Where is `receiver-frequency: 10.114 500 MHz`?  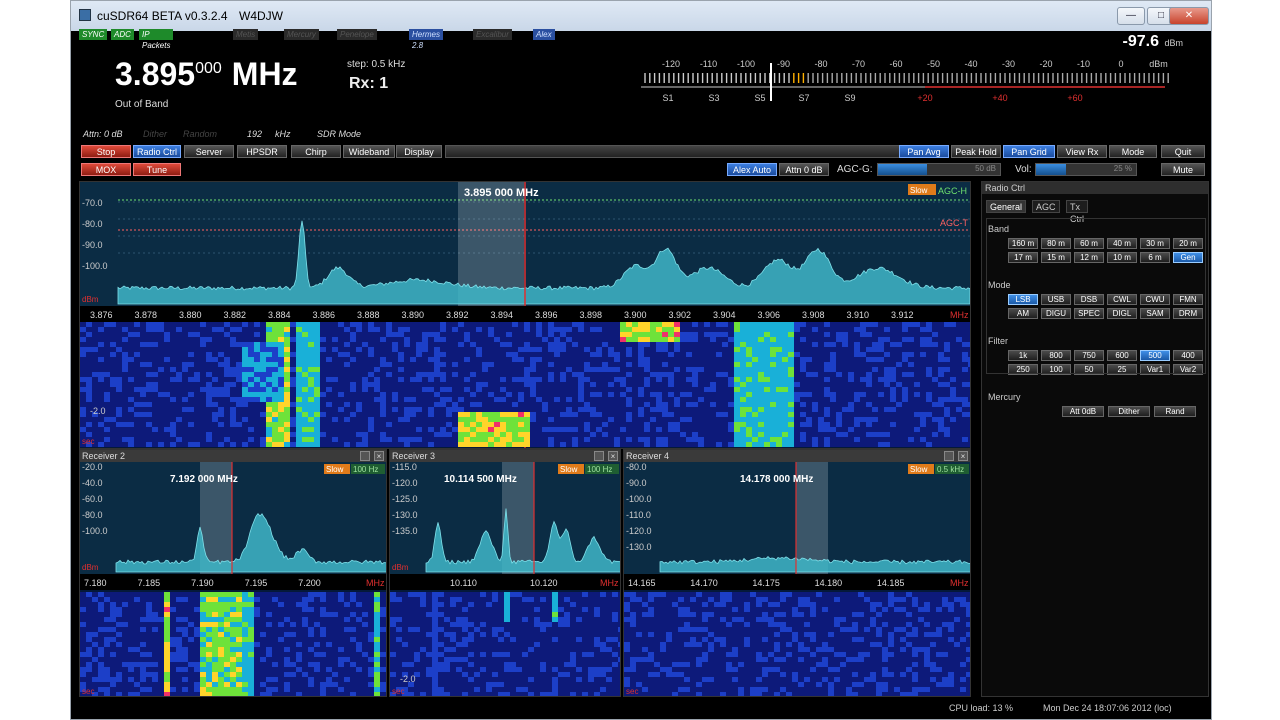
receiver-frequency: 10.114 500 MHz is located at coordinates (480, 479).